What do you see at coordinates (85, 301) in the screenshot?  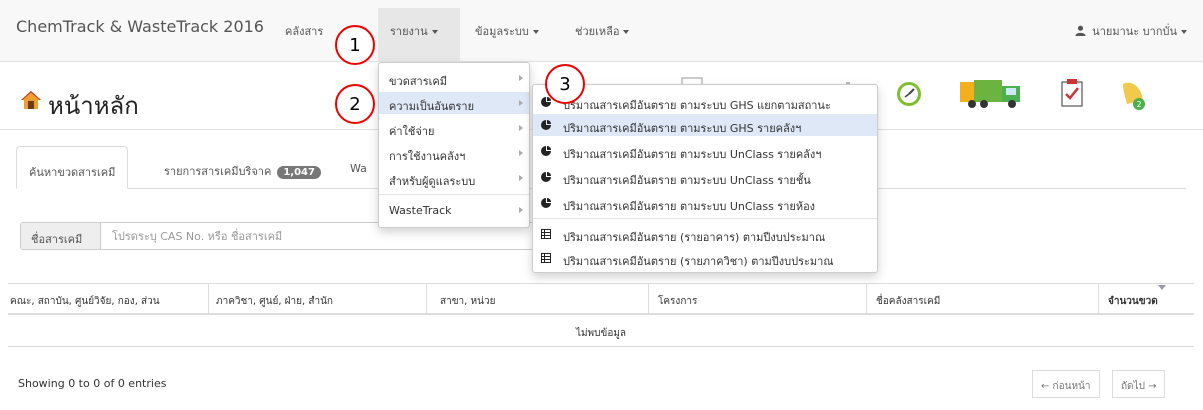 I see `column-header-faculty: คณะ, สถาบัน, ศูนย์วิจัย, กอง, ส่วน` at bounding box center [85, 301].